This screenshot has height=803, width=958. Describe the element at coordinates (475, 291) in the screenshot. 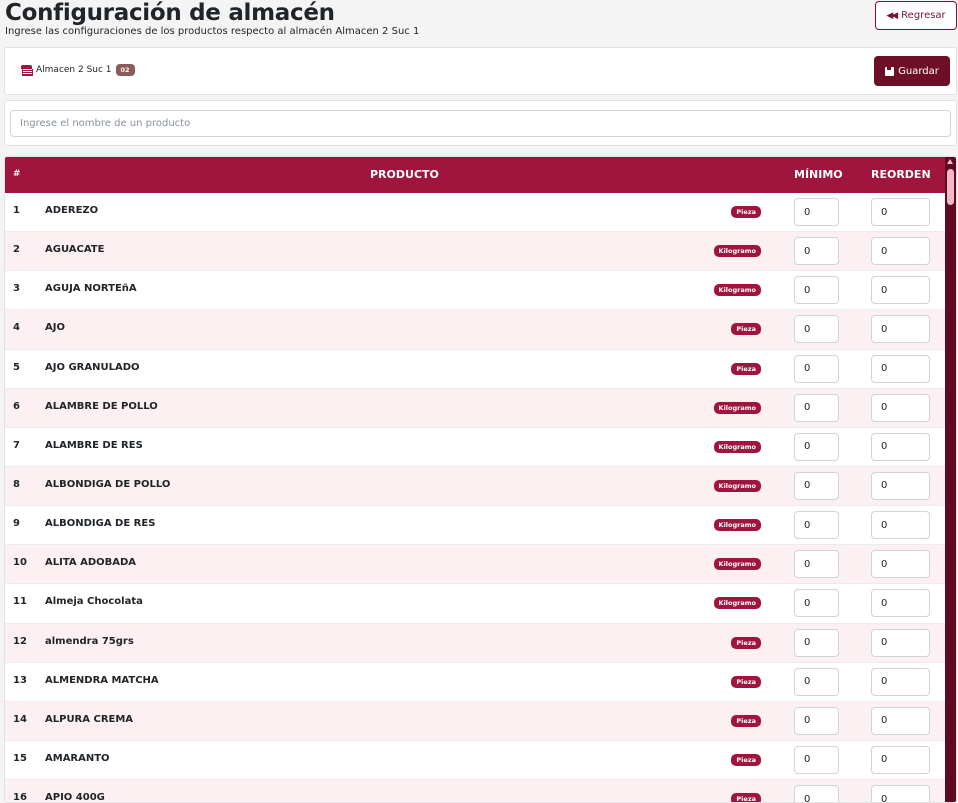

I see `table-row: 3 AGUJA NORTEñA Kilogramo` at that location.